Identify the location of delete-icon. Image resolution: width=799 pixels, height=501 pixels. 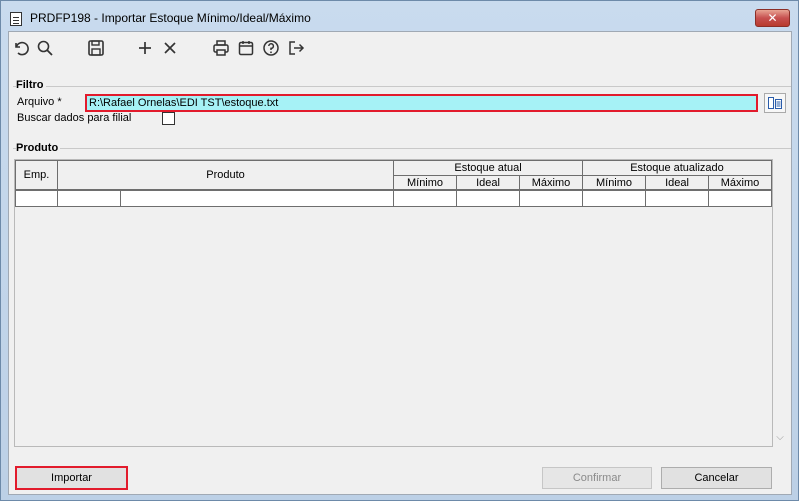
(170, 48).